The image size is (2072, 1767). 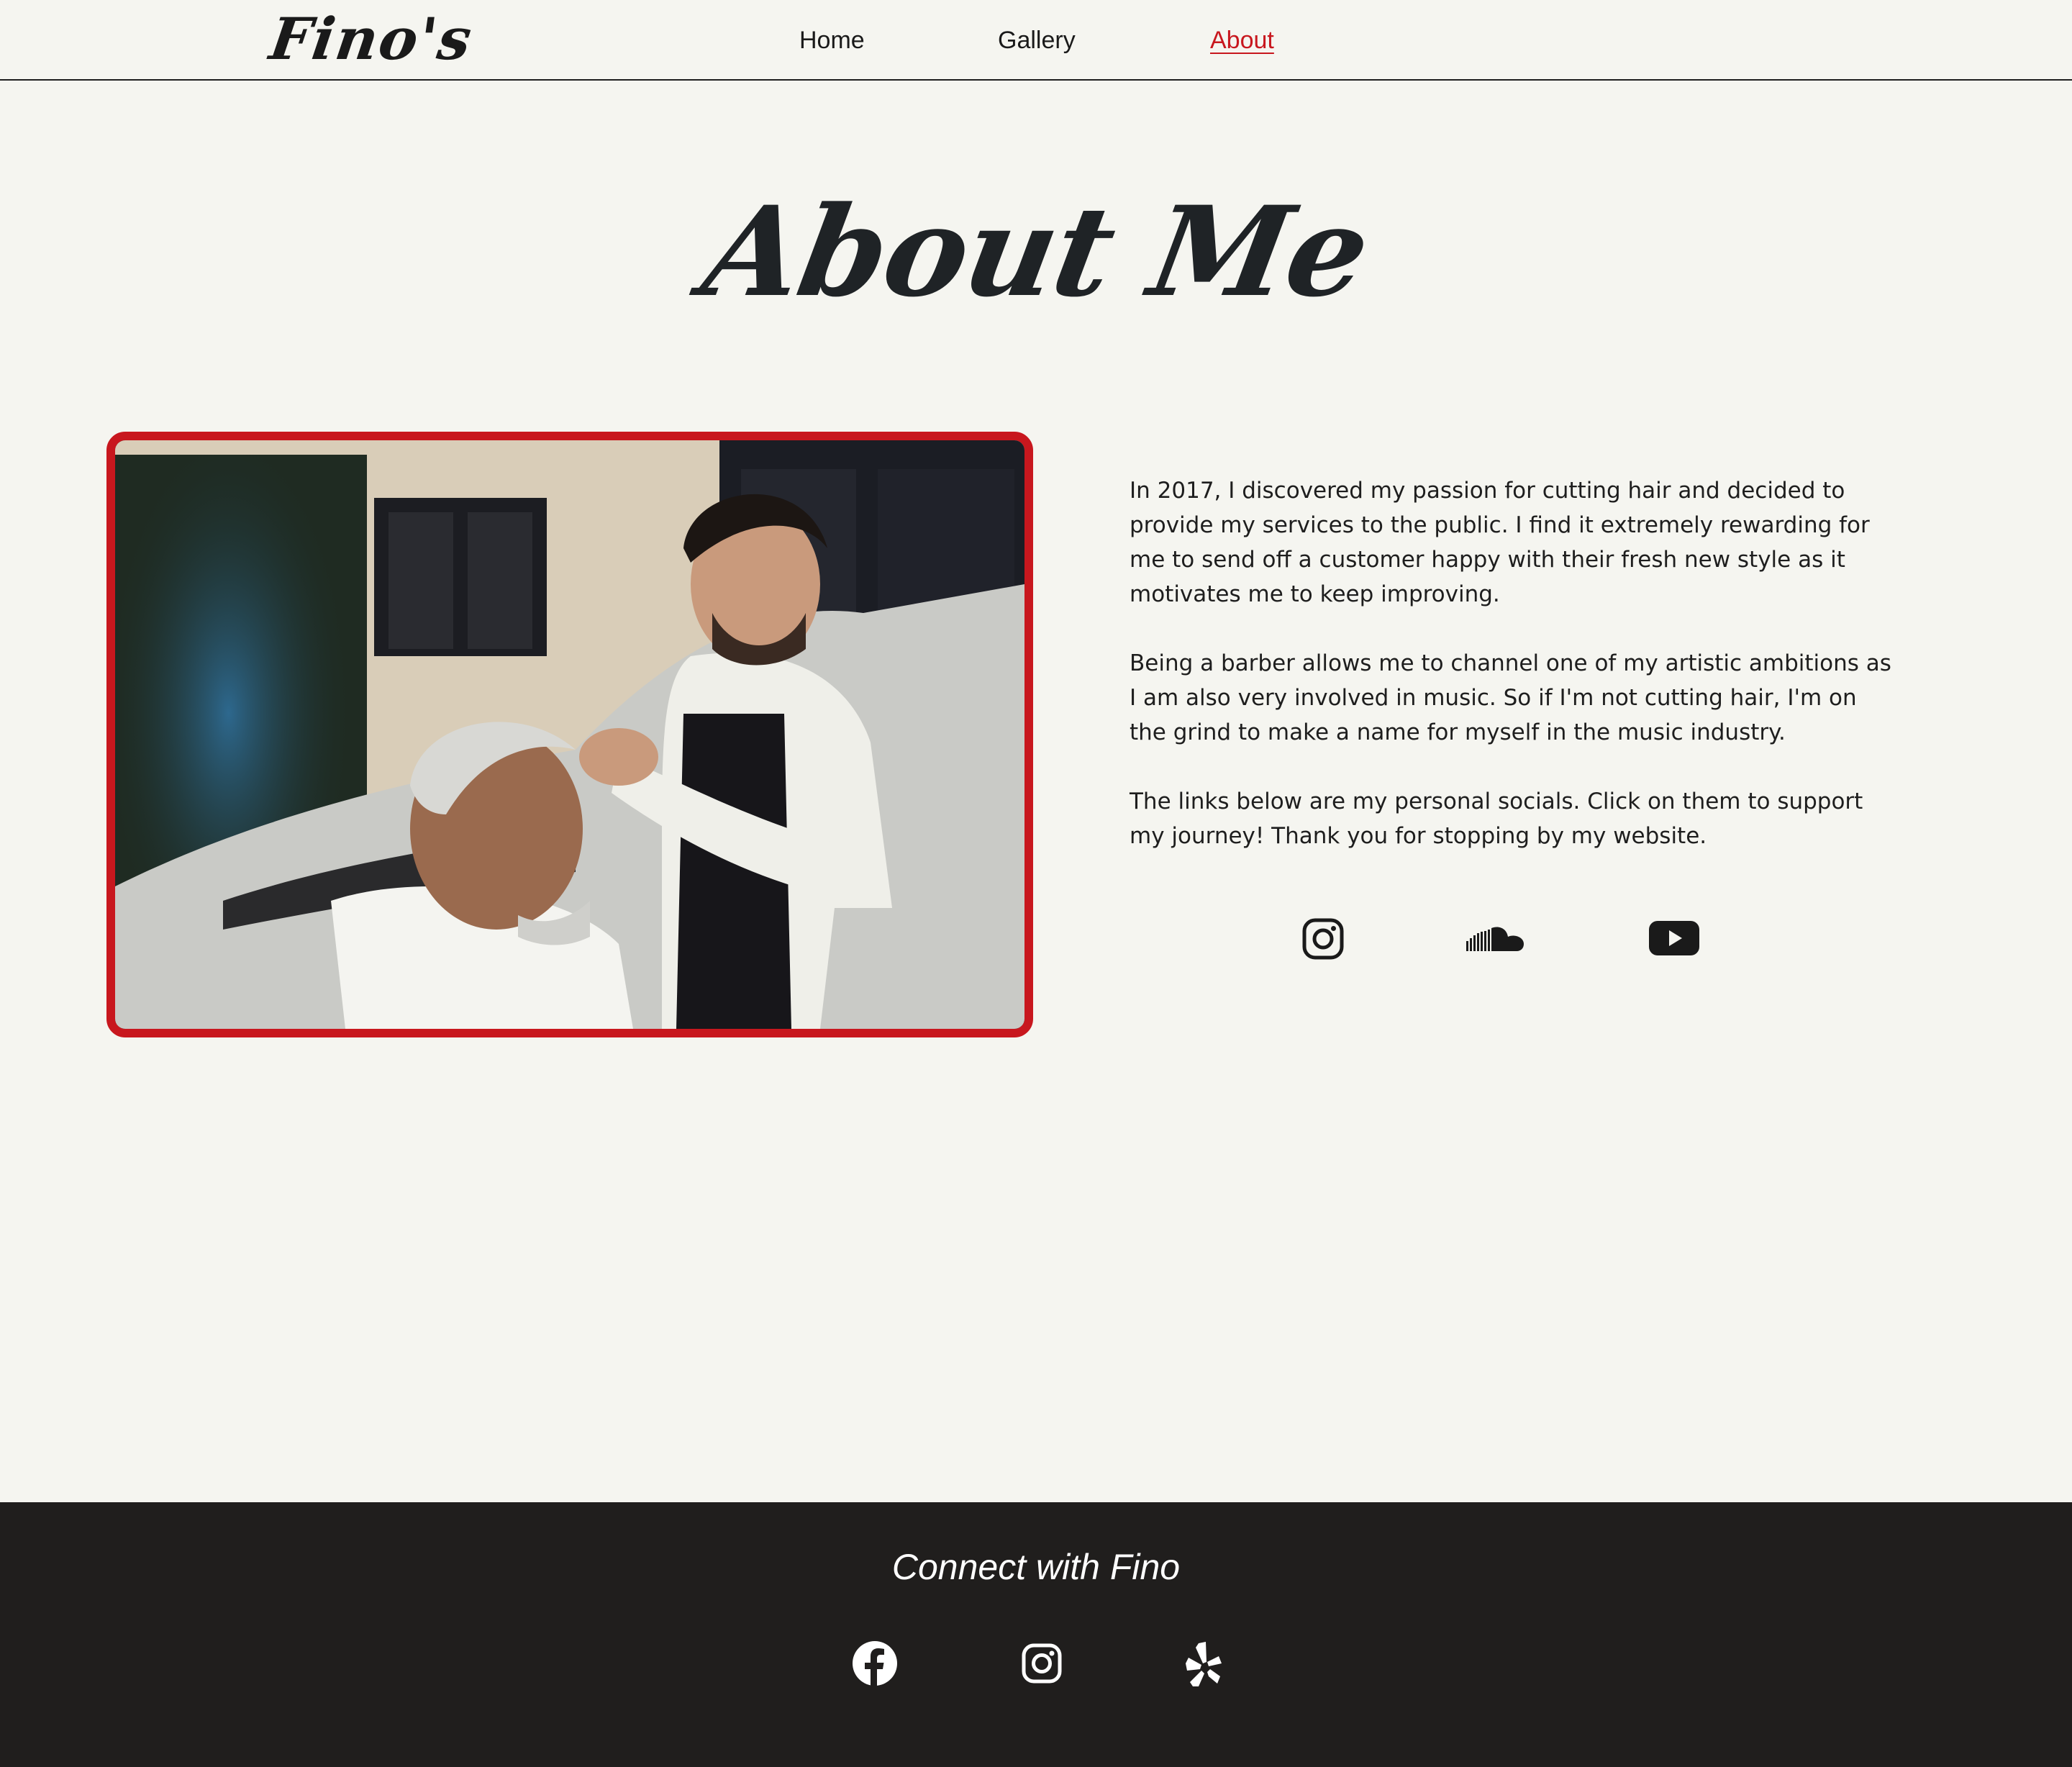 I want to click on soundcloud-icon, so click(x=1497, y=941).